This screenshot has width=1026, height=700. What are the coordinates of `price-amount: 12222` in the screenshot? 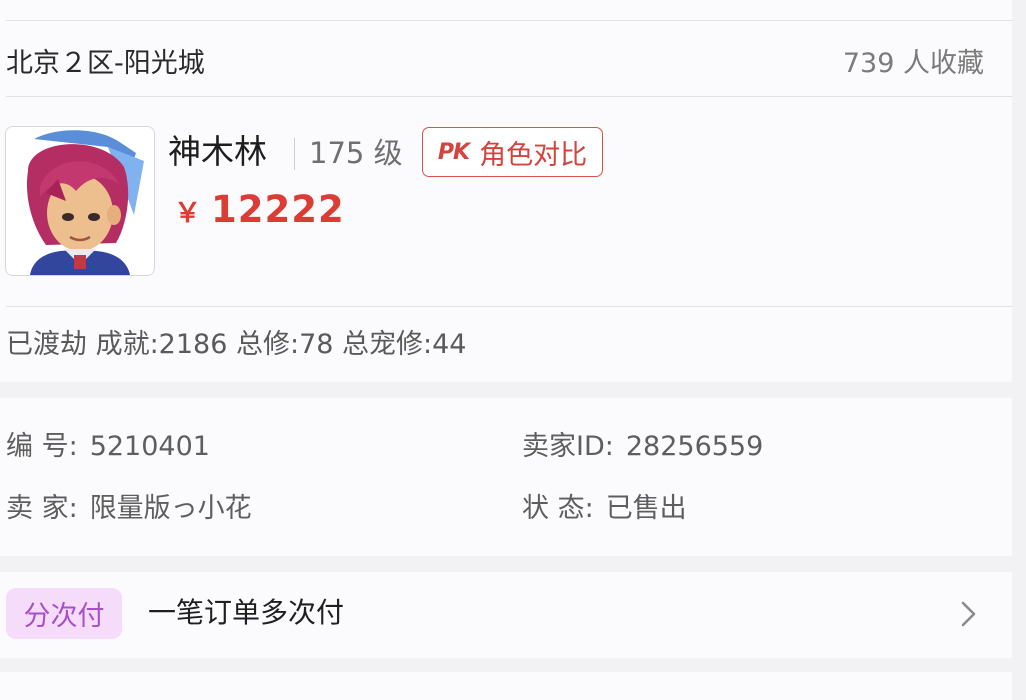 It's located at (278, 209).